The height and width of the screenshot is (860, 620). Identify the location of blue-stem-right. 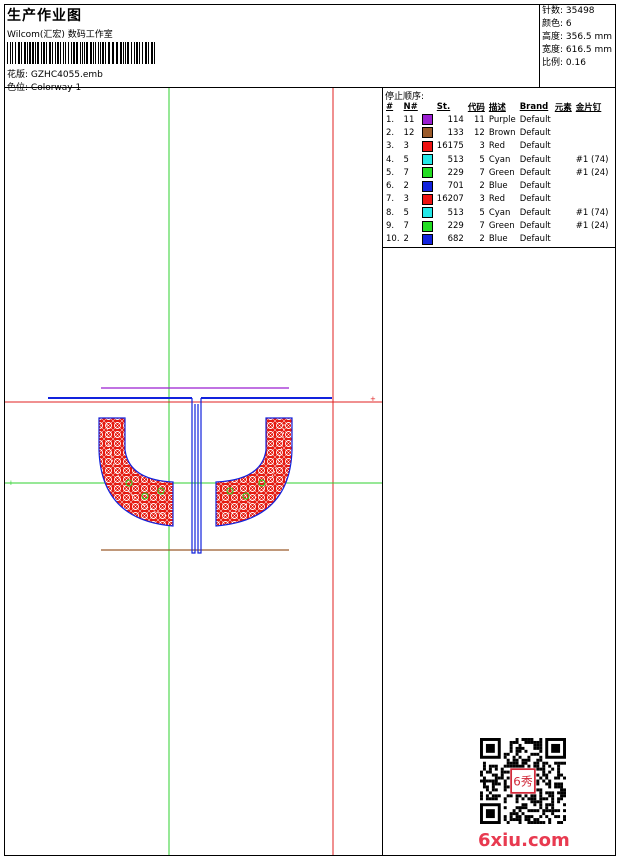
(199, 476).